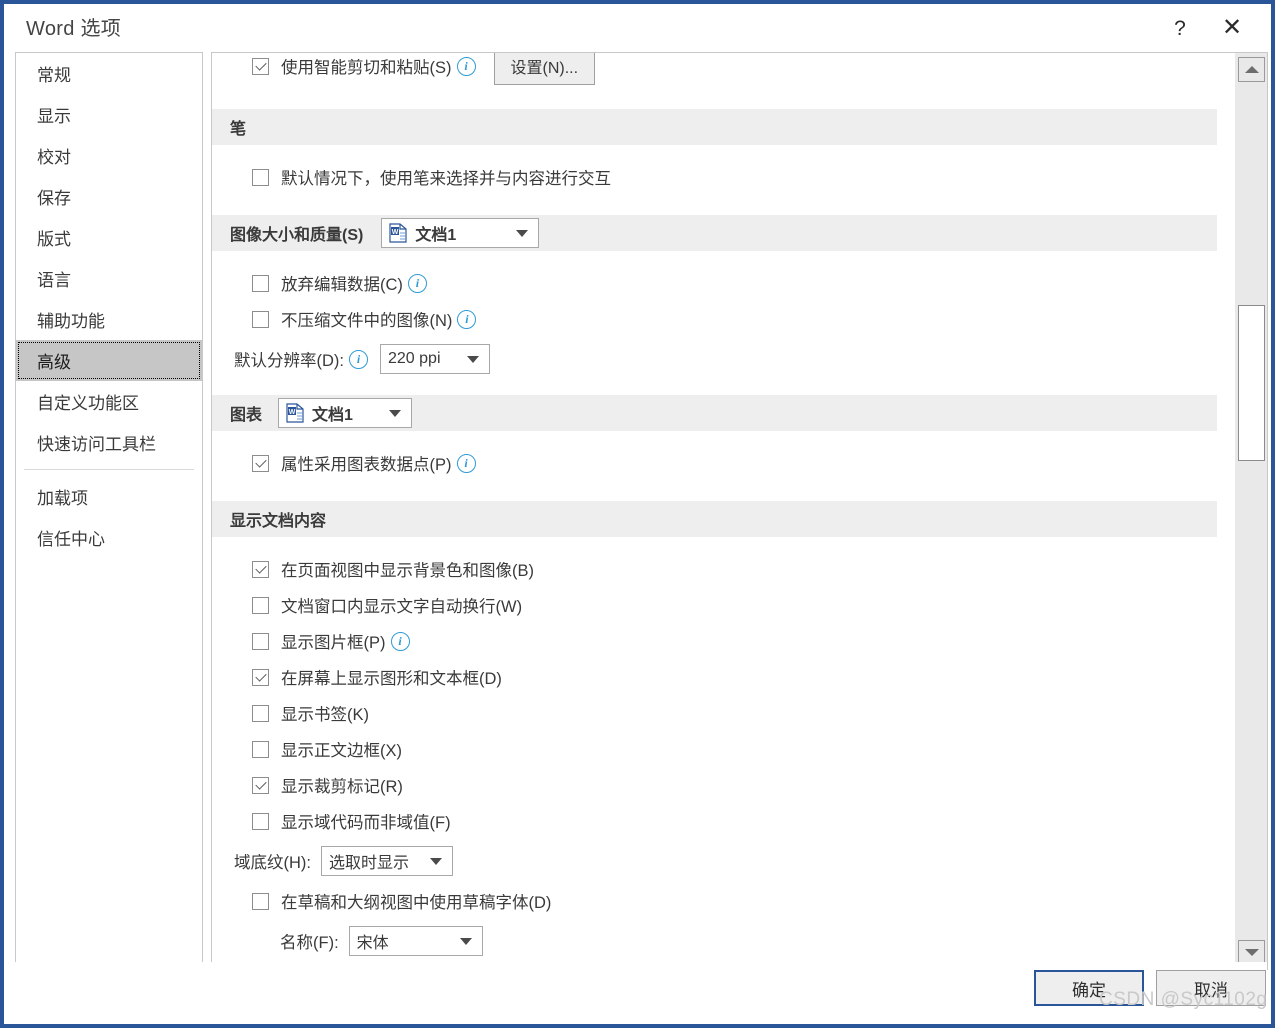 The image size is (1275, 1028). I want to click on show-text-boundaries-checkbox, so click(260, 749).